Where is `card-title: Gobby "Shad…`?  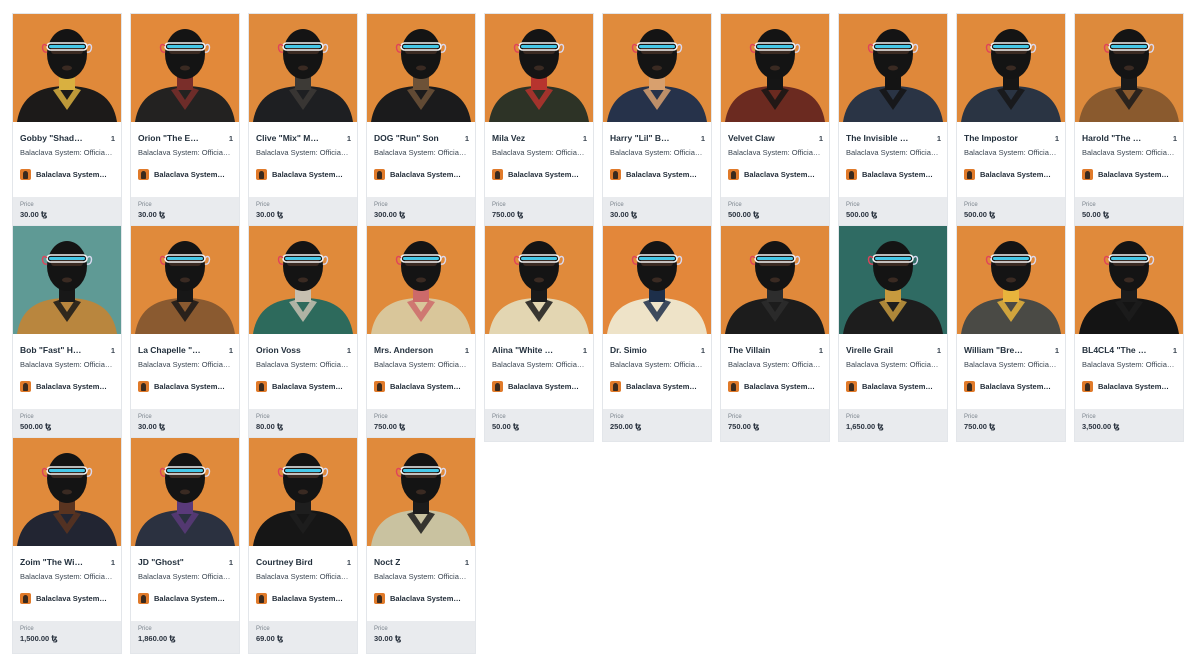
card-title: Gobby "Shad… is located at coordinates (51, 138).